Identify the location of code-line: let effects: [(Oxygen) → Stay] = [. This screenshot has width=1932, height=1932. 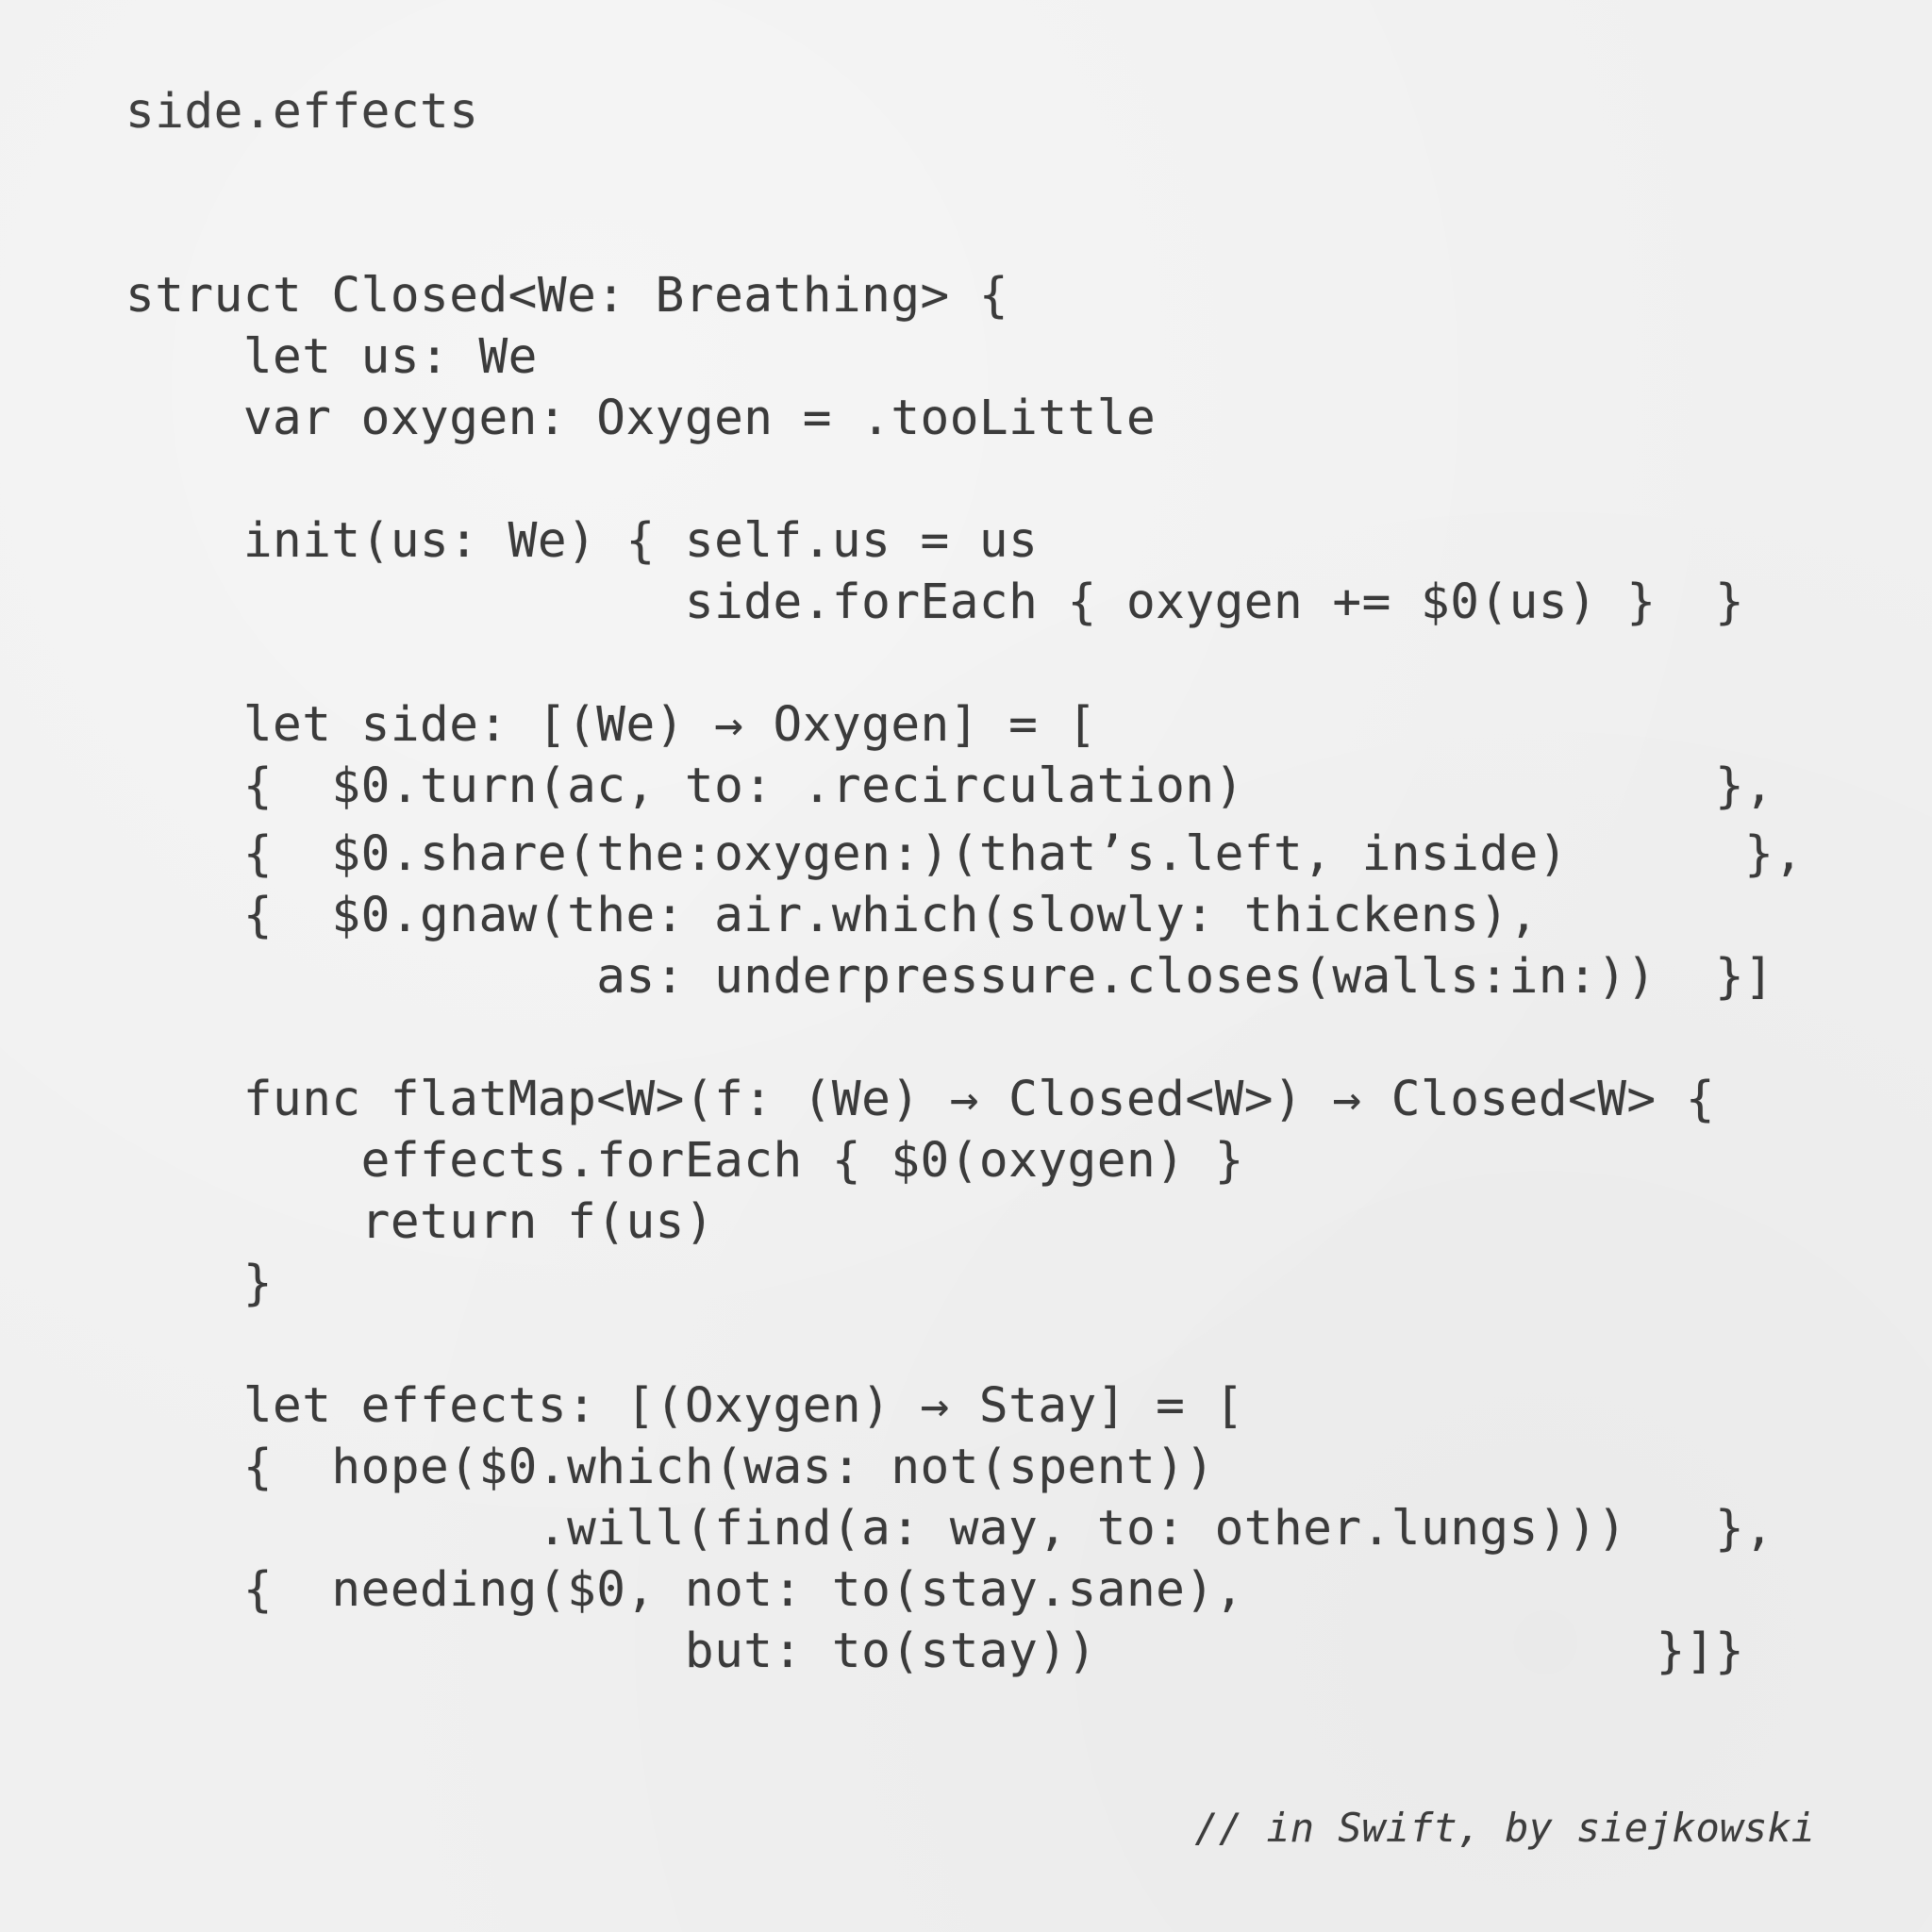
(685, 1406).